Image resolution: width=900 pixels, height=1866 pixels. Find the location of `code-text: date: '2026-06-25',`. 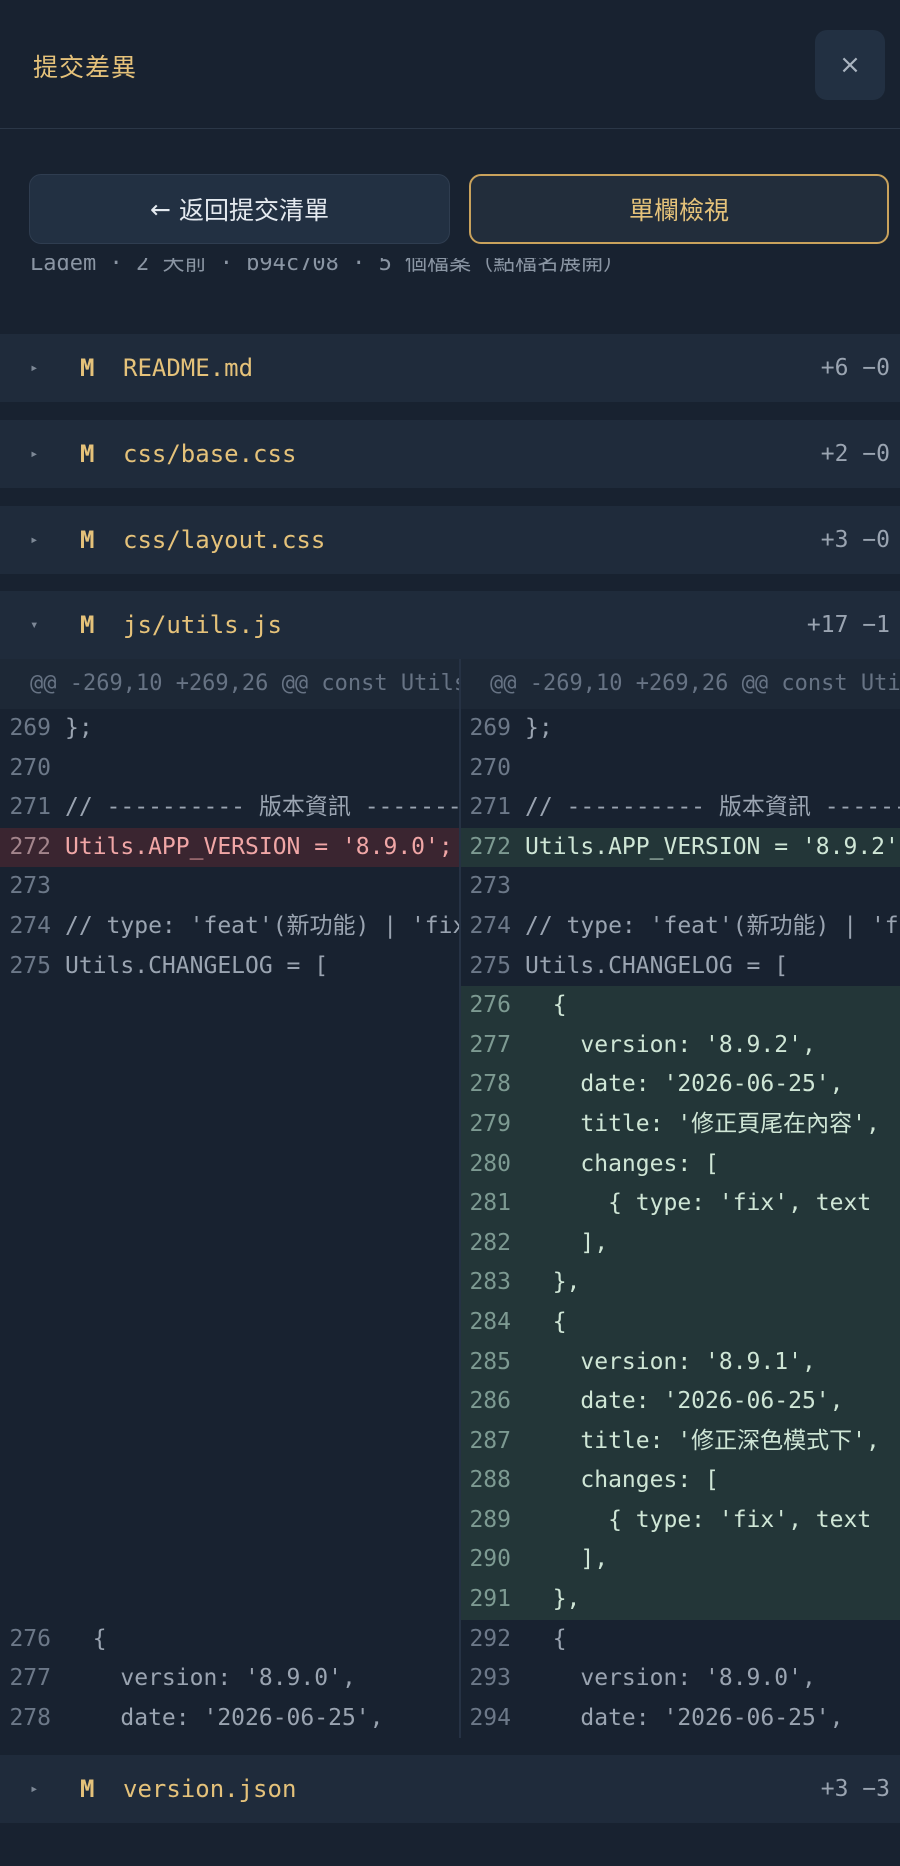

code-text: date: '2026-06-25', is located at coordinates (684, 1401).